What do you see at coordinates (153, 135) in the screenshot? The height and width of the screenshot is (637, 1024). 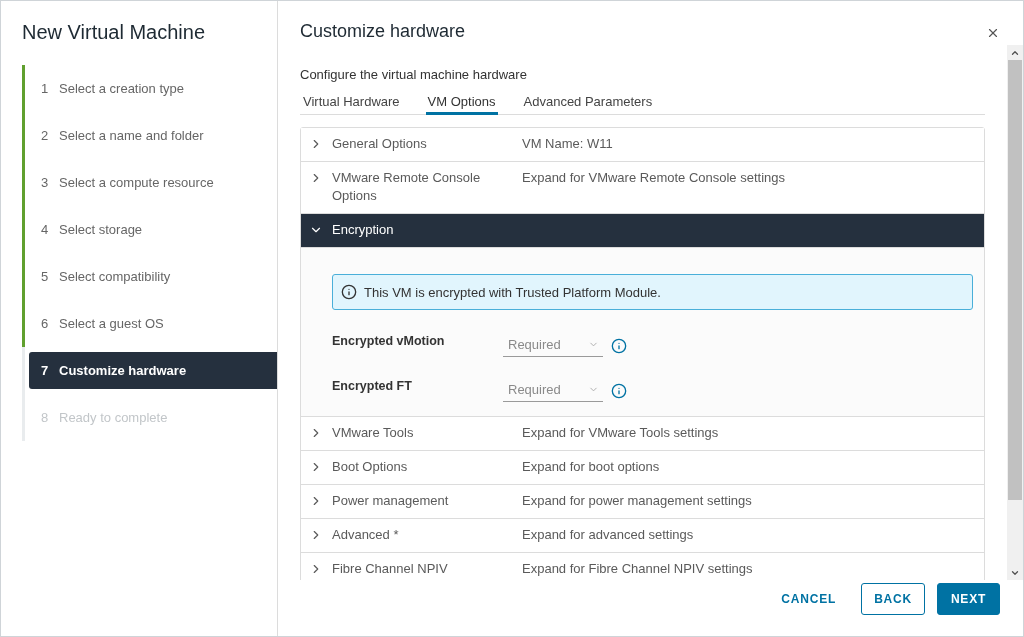 I see `wizard-step: 2 Select a name and folder` at bounding box center [153, 135].